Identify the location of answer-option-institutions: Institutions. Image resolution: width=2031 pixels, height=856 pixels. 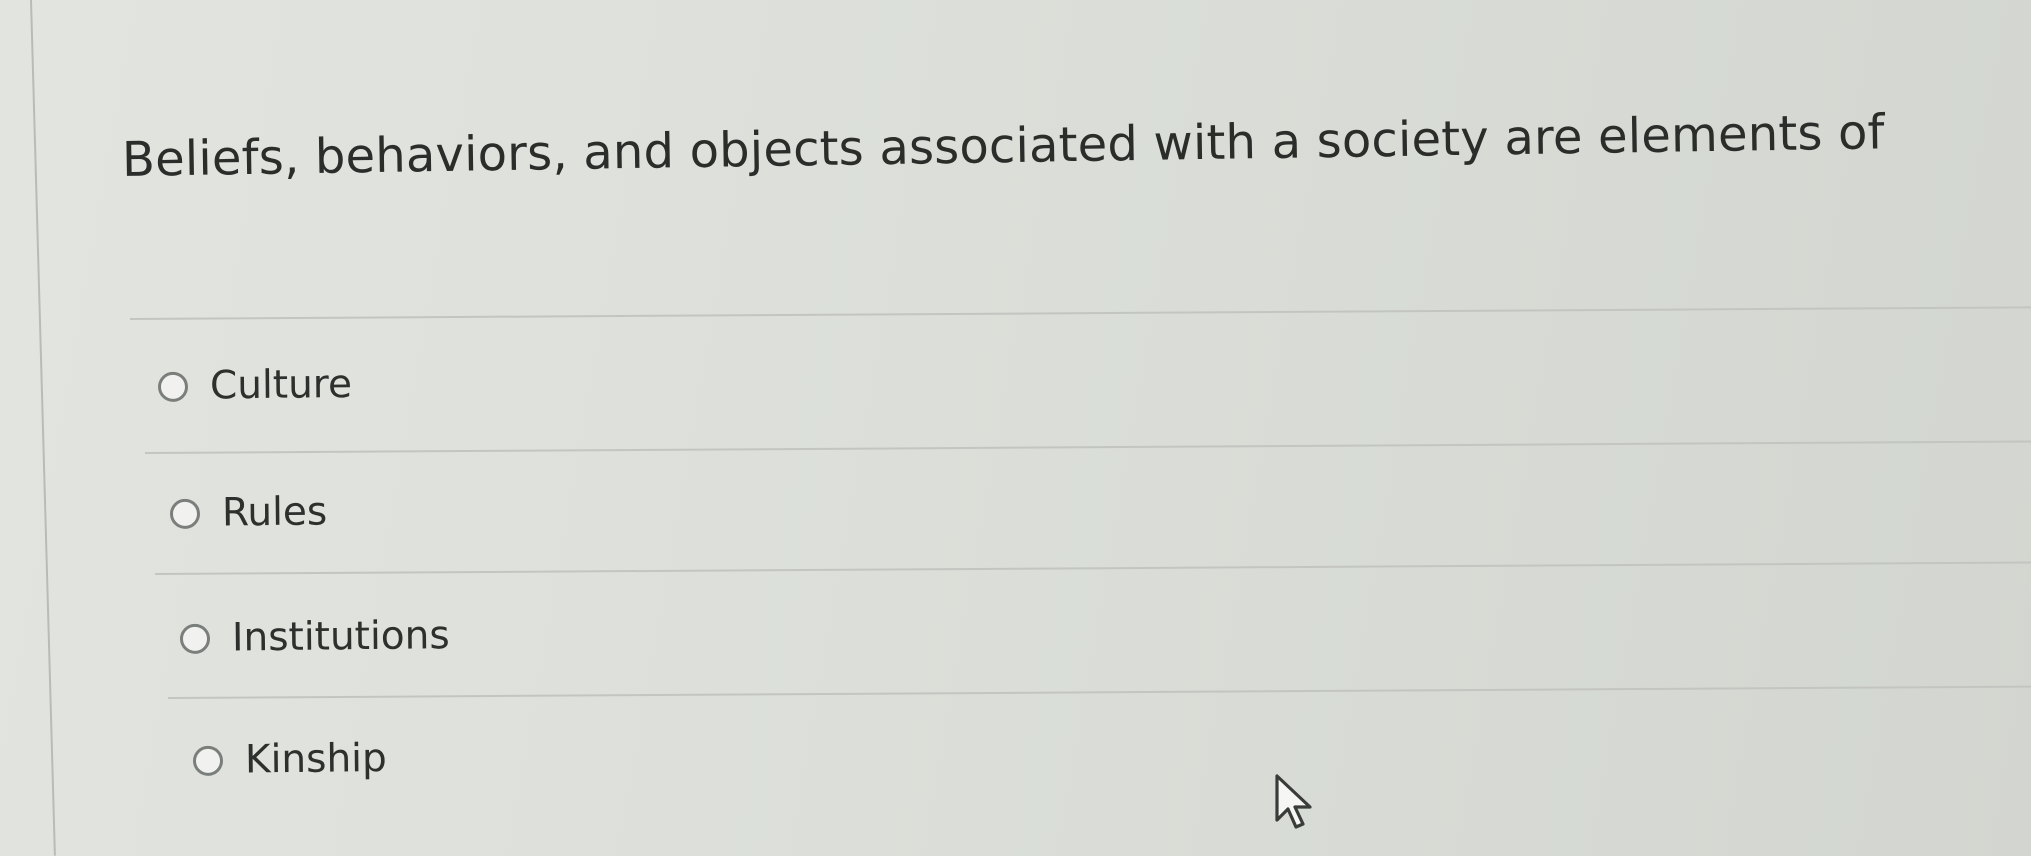
(314, 637).